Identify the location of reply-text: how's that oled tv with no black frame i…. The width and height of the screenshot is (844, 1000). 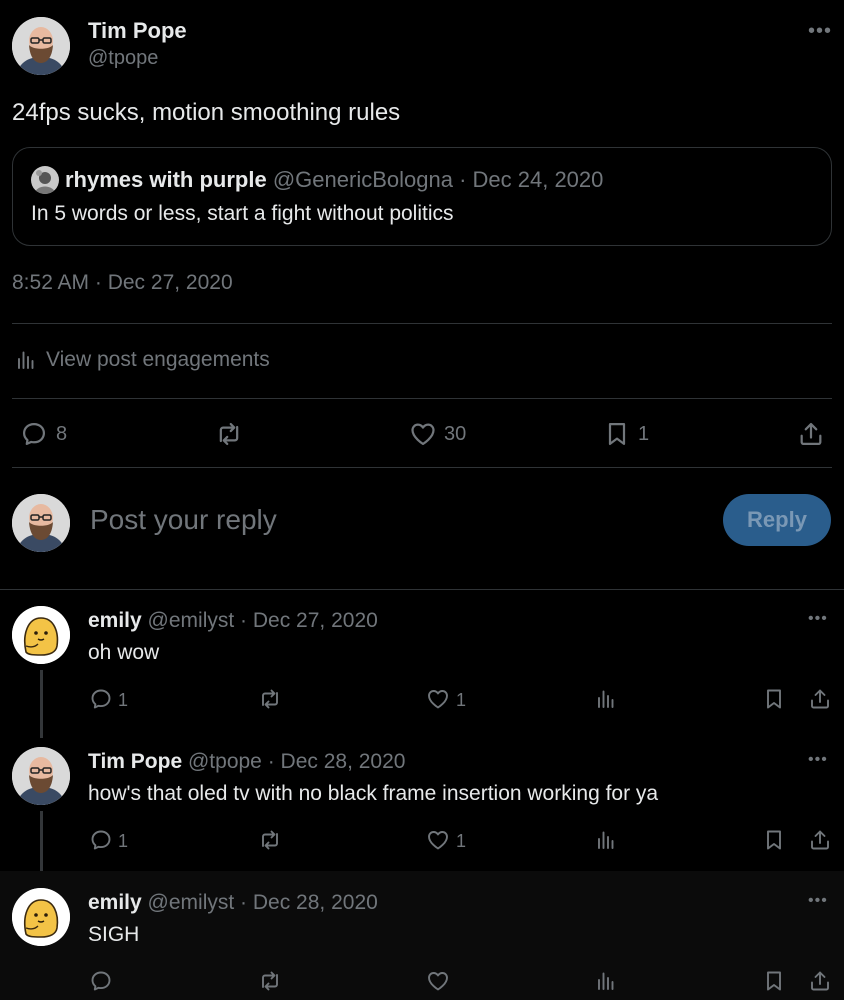
(373, 793).